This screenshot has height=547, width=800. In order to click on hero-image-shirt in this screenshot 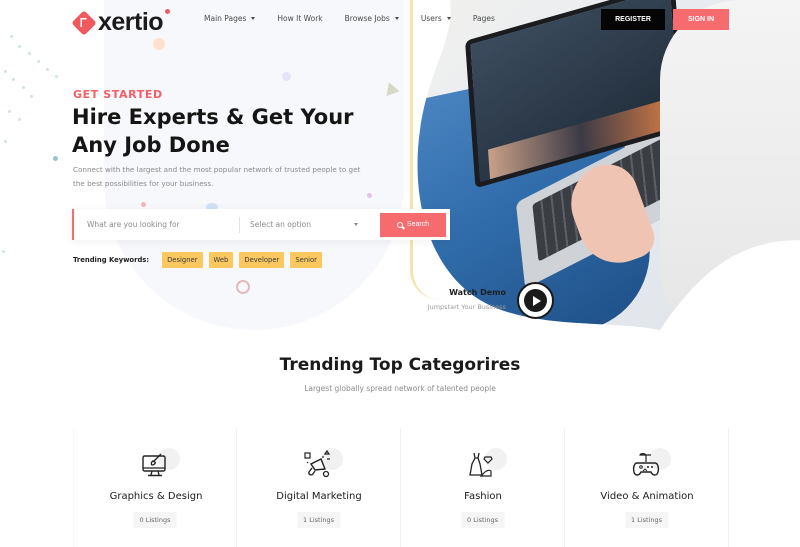, I will do `click(730, 165)`.